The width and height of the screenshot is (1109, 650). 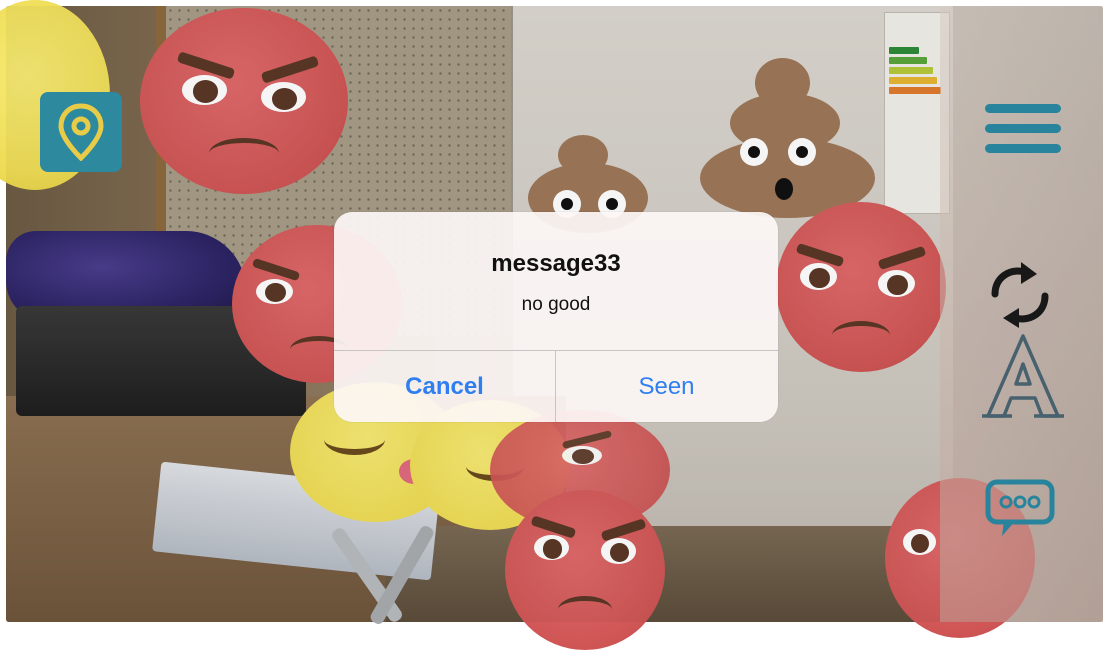 What do you see at coordinates (556, 317) in the screenshot?
I see `alert-dialog: message33 no good Cancel Seen` at bounding box center [556, 317].